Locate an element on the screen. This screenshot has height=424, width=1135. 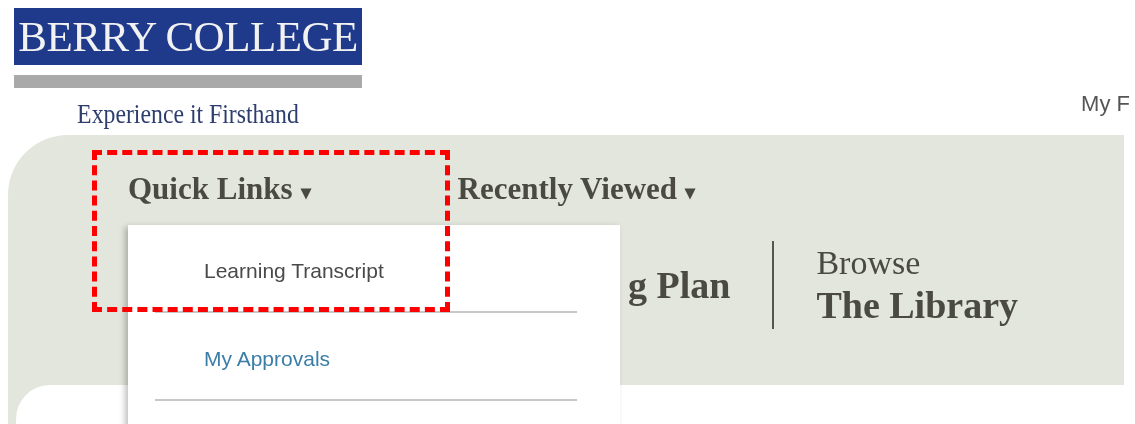
header-link: My F is located at coordinates (1105, 104).